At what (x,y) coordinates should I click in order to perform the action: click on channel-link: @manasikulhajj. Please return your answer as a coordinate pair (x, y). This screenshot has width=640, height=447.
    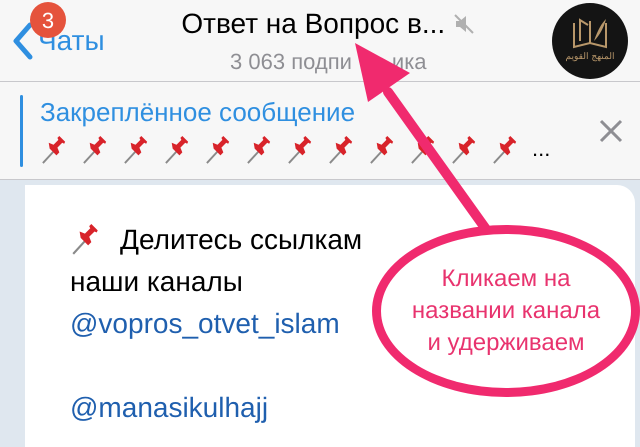
    Looking at the image, I should click on (169, 407).